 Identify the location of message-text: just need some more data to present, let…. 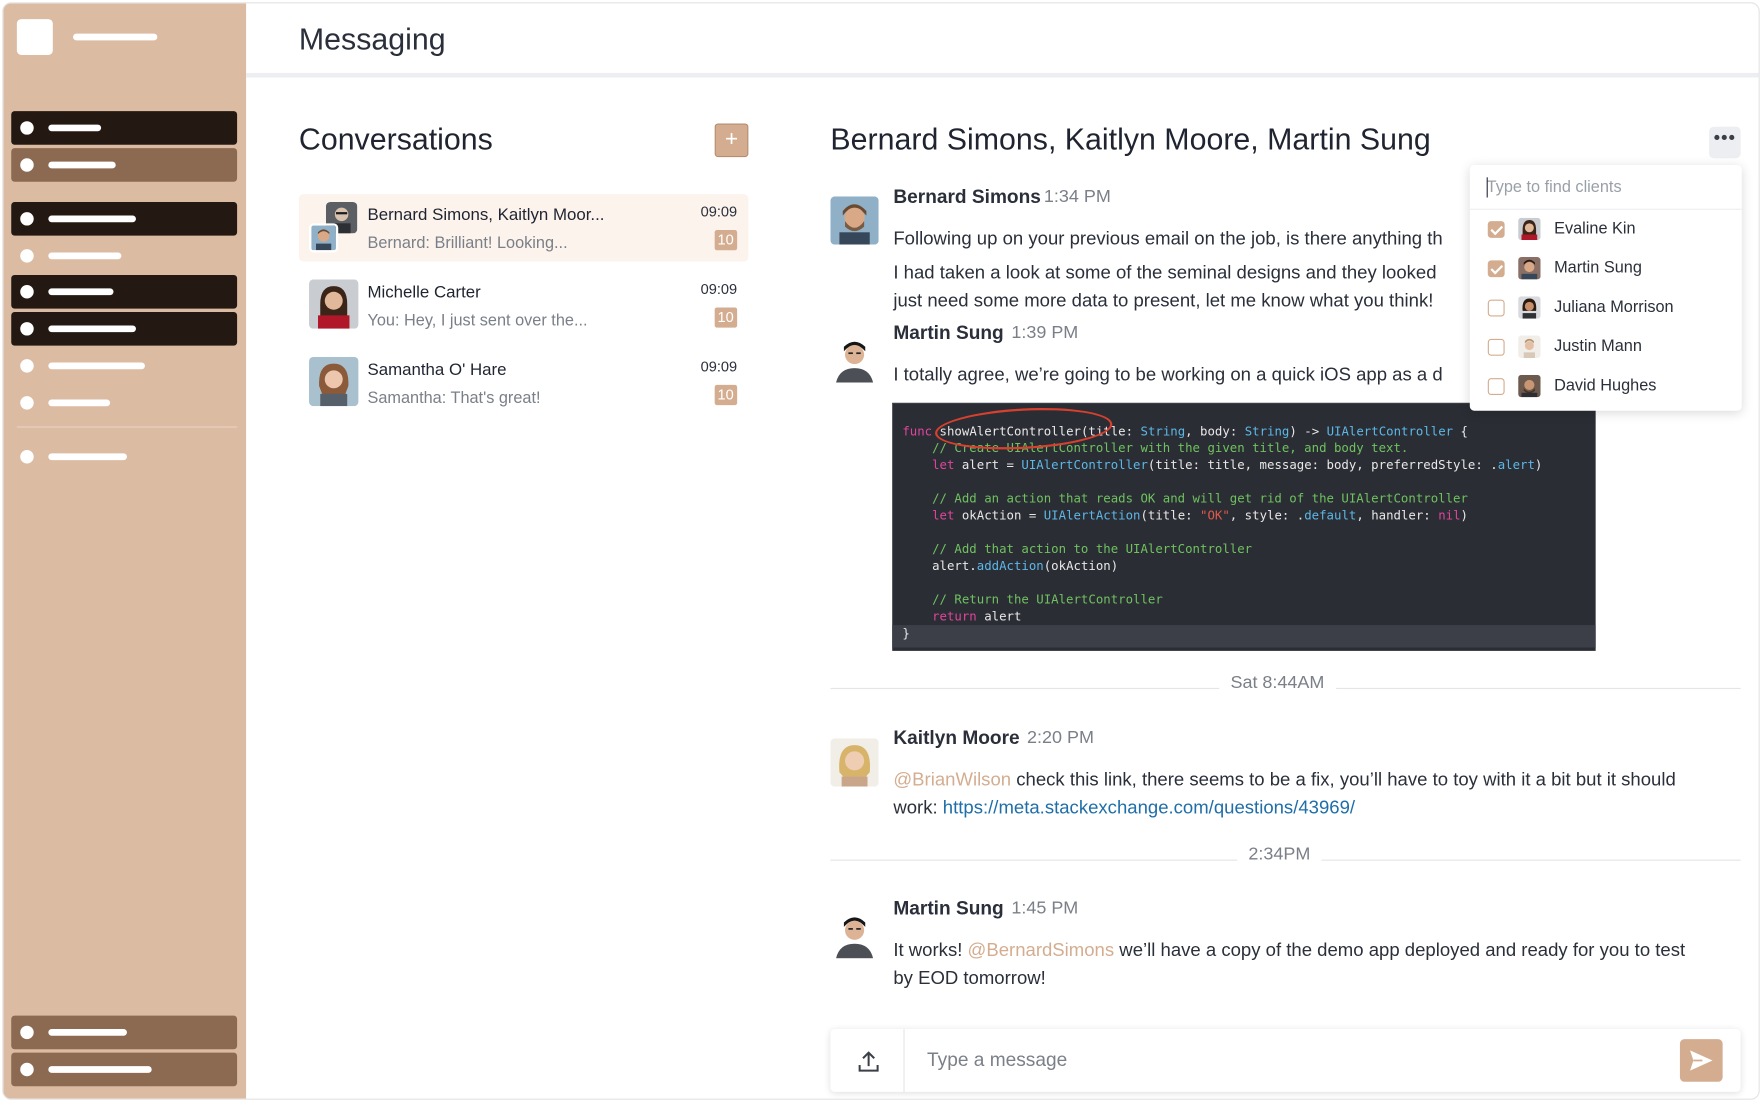
(1163, 300).